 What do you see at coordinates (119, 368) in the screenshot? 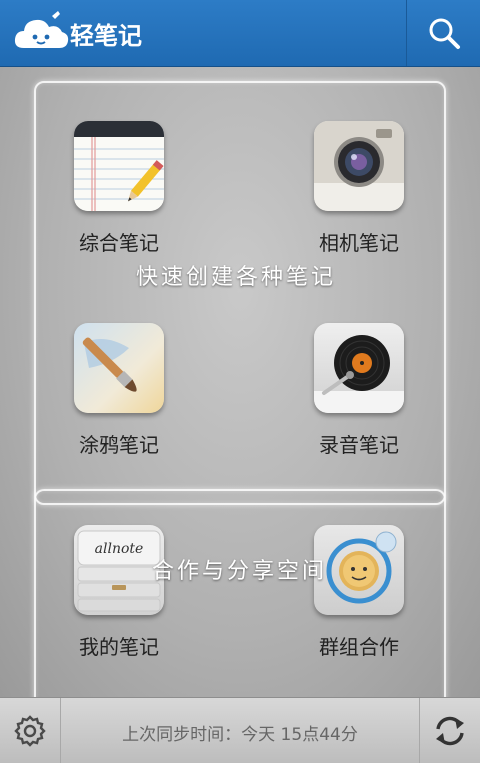
I see `paintbrush-icon` at bounding box center [119, 368].